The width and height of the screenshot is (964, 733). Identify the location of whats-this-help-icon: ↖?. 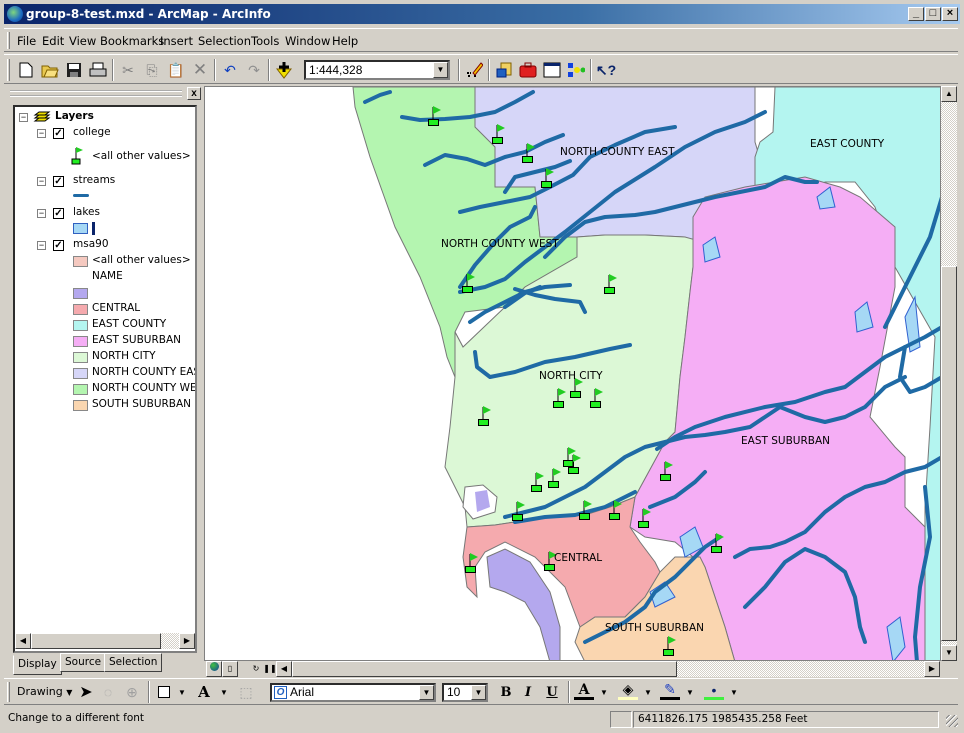
(606, 69).